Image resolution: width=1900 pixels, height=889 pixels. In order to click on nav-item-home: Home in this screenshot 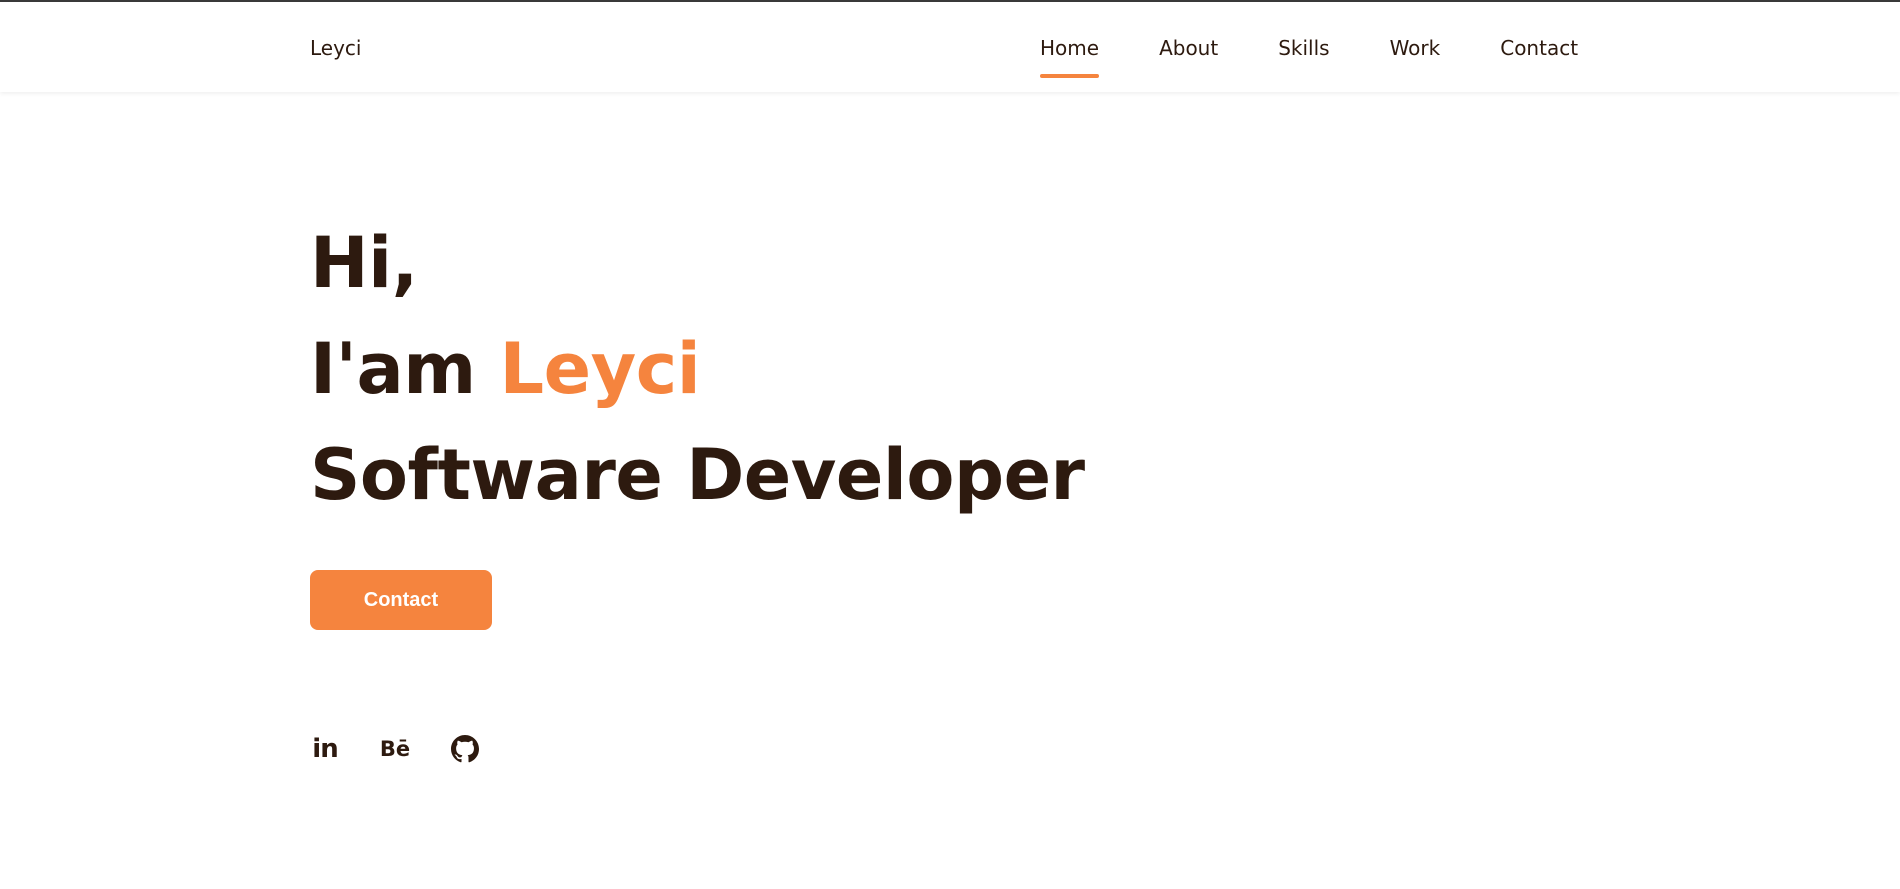, I will do `click(1070, 57)`.